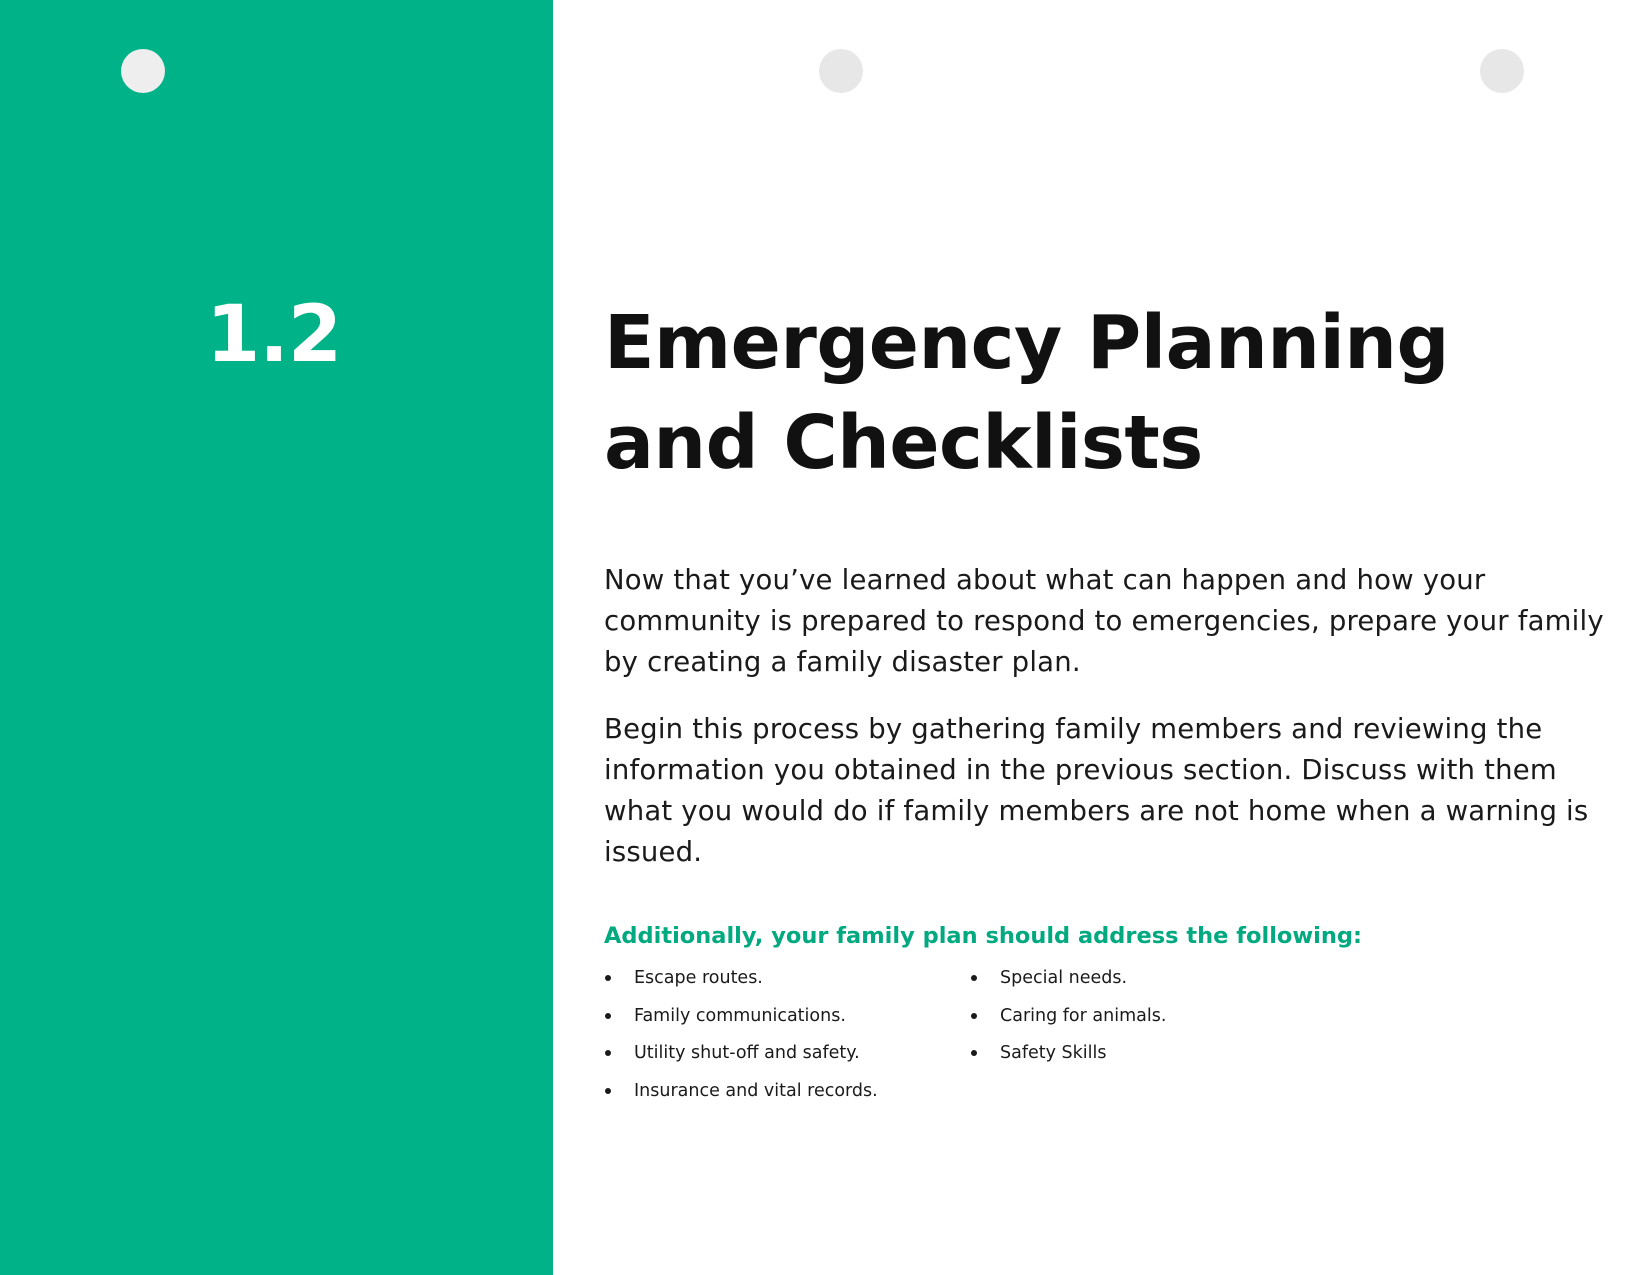 Image resolution: width=1650 pixels, height=1275 pixels. What do you see at coordinates (784, 1020) in the screenshot?
I see `list-item: Family communications.` at bounding box center [784, 1020].